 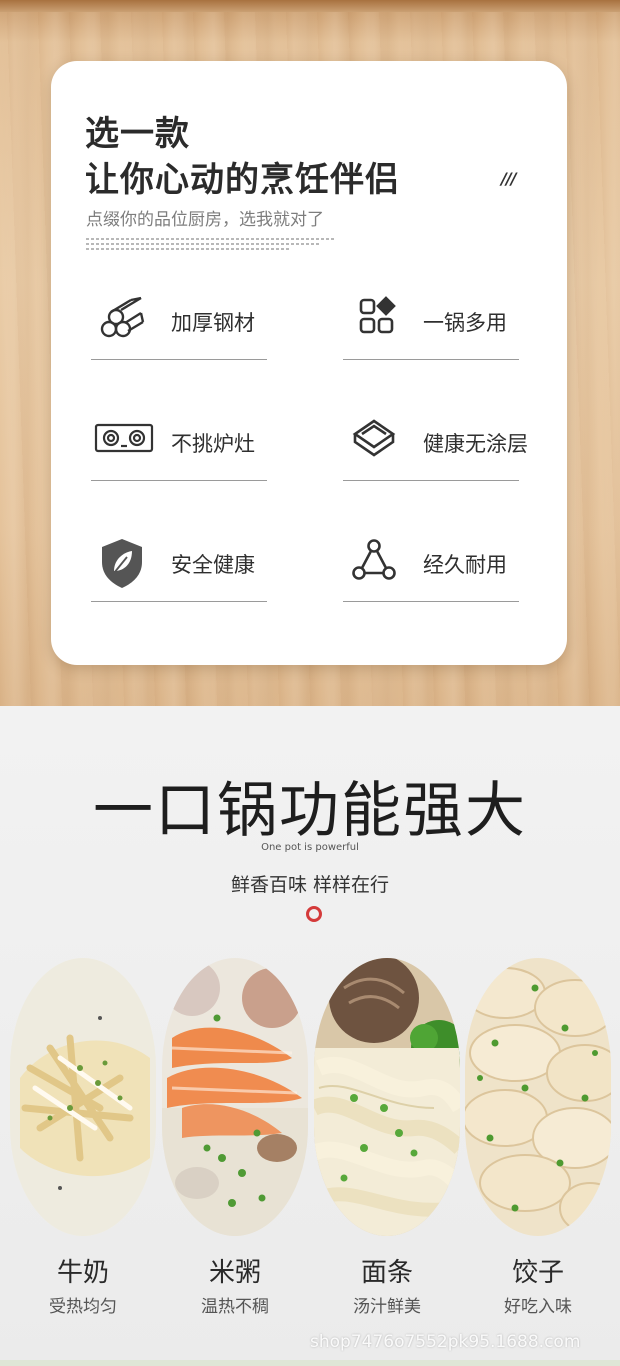 What do you see at coordinates (374, 439) in the screenshot?
I see `layers-icon` at bounding box center [374, 439].